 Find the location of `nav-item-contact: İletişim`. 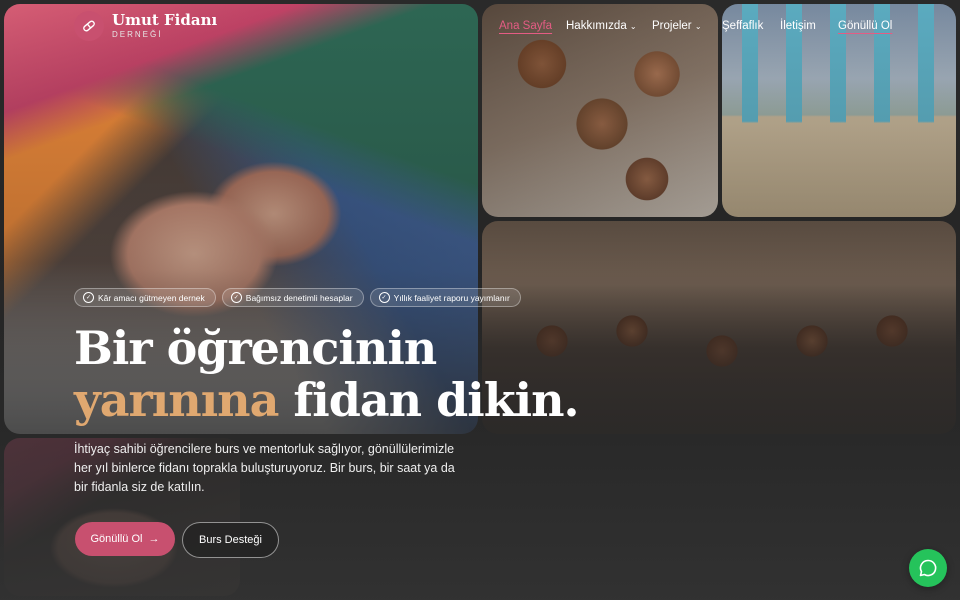

nav-item-contact: İletişim is located at coordinates (798, 26).